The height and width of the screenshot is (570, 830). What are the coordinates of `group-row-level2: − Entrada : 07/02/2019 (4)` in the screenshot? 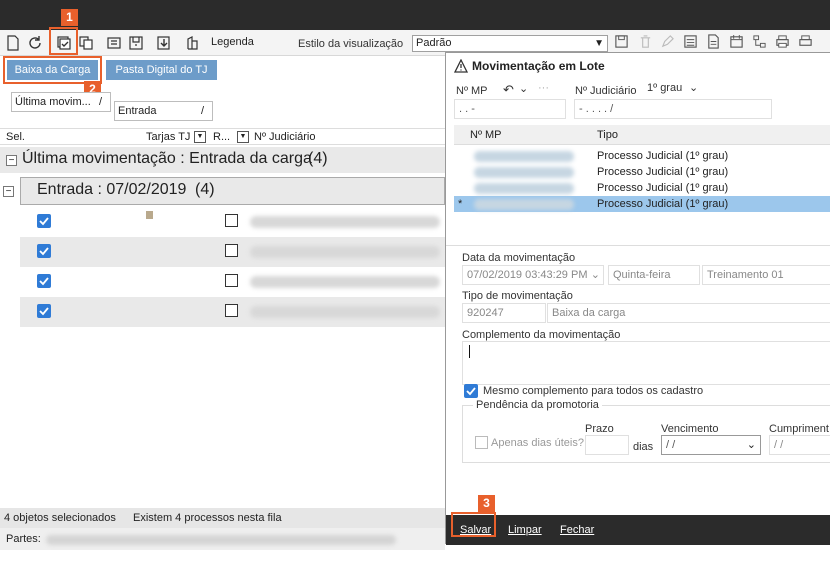 It's located at (224, 191).